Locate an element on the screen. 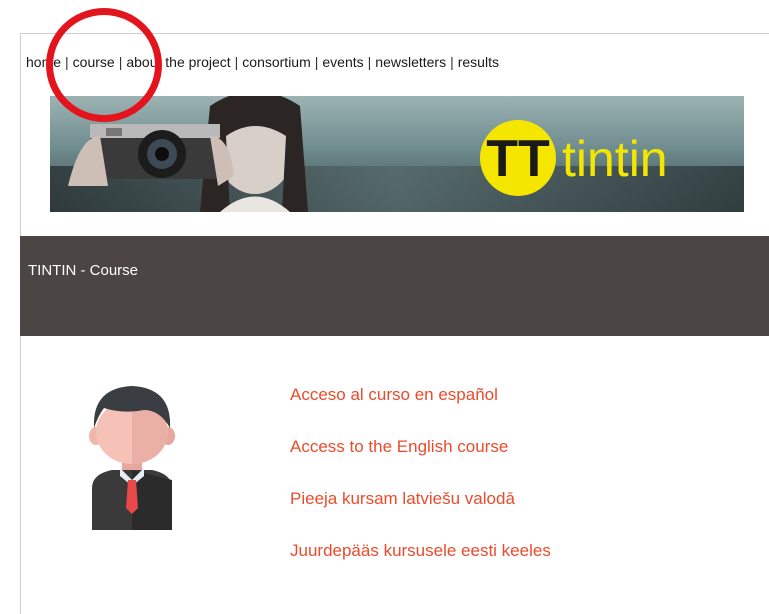 Image resolution: width=769 pixels, height=614 pixels. page-title: TINTIN - Course is located at coordinates (83, 270).